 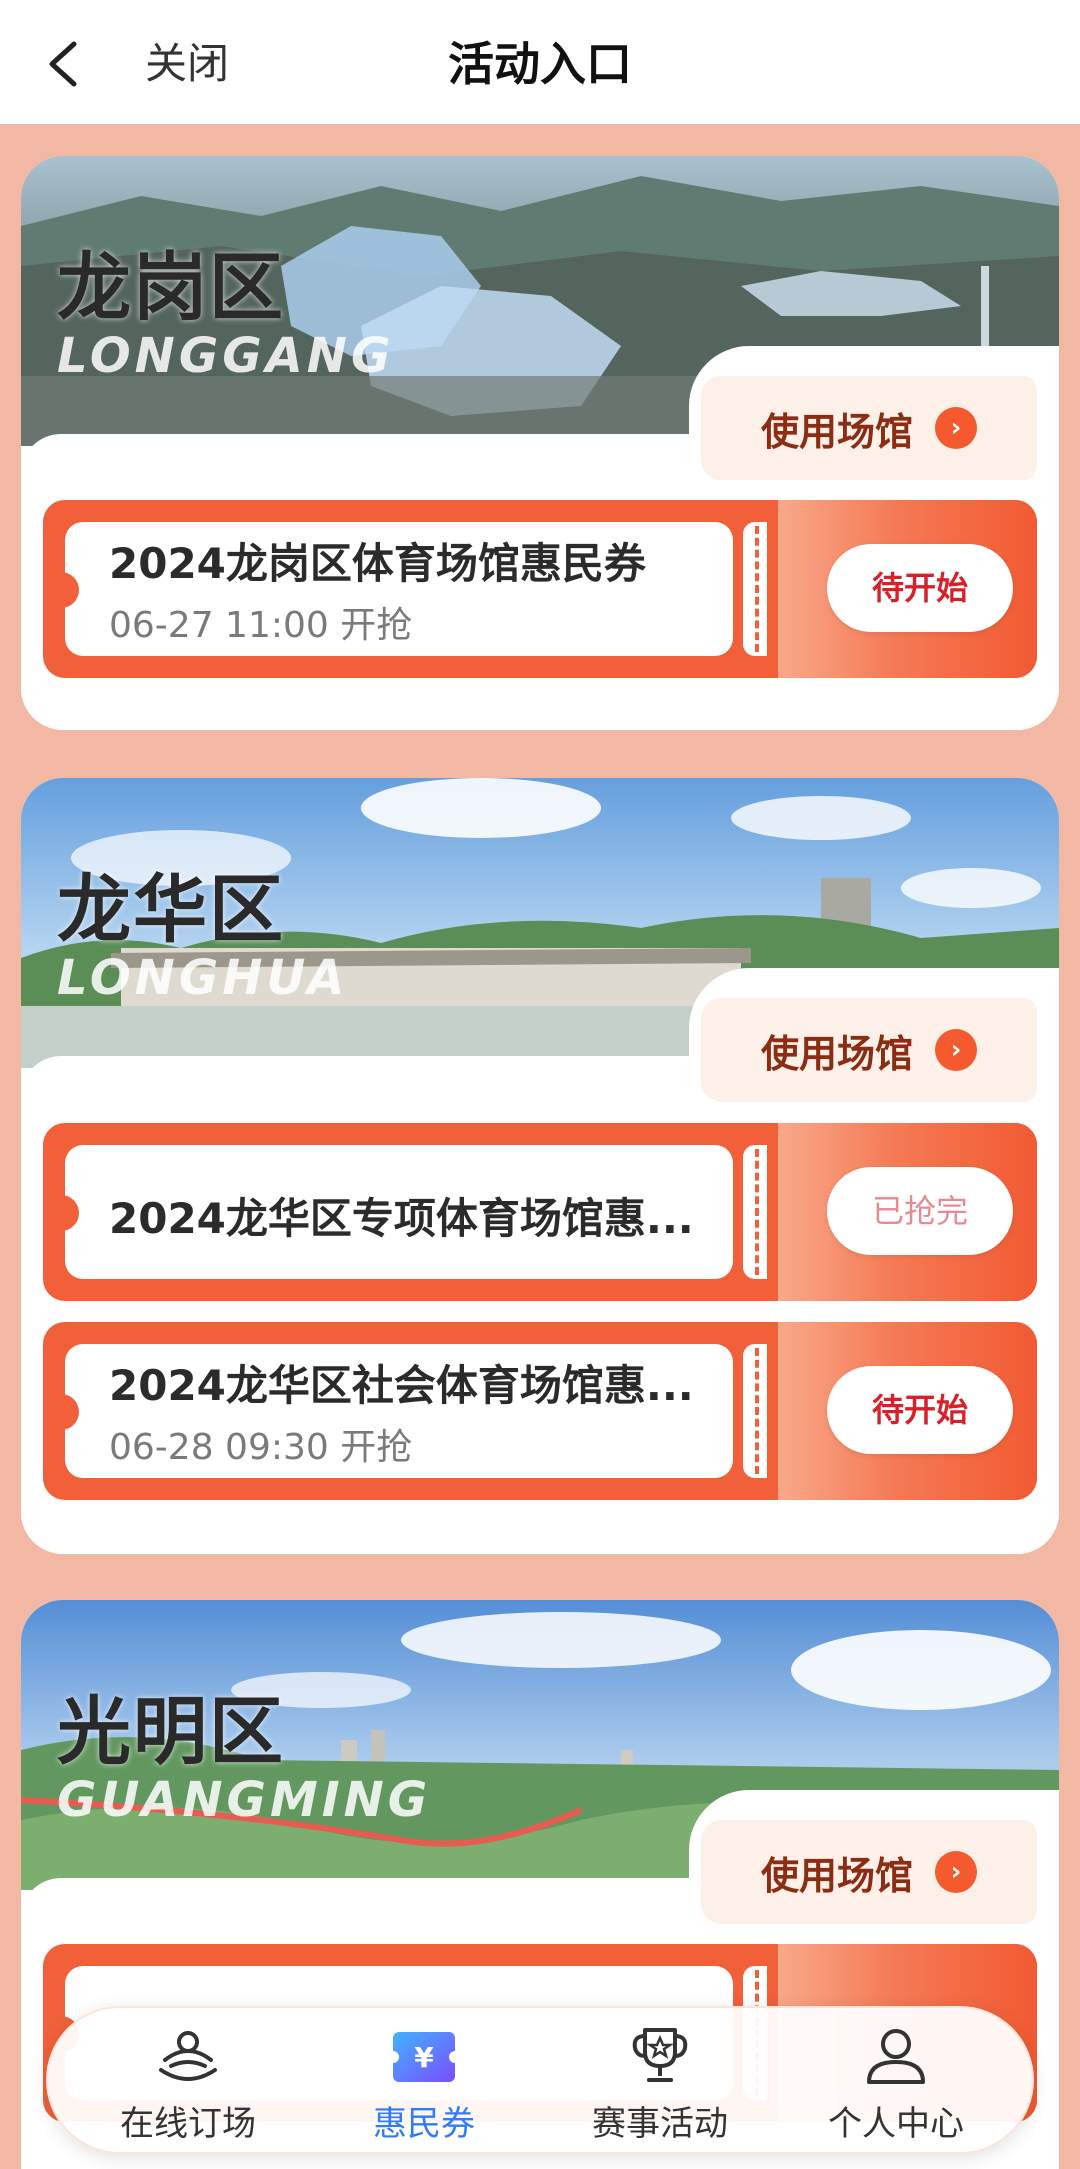 I want to click on coupon-yen-icon: ¥, so click(x=424, y=2057).